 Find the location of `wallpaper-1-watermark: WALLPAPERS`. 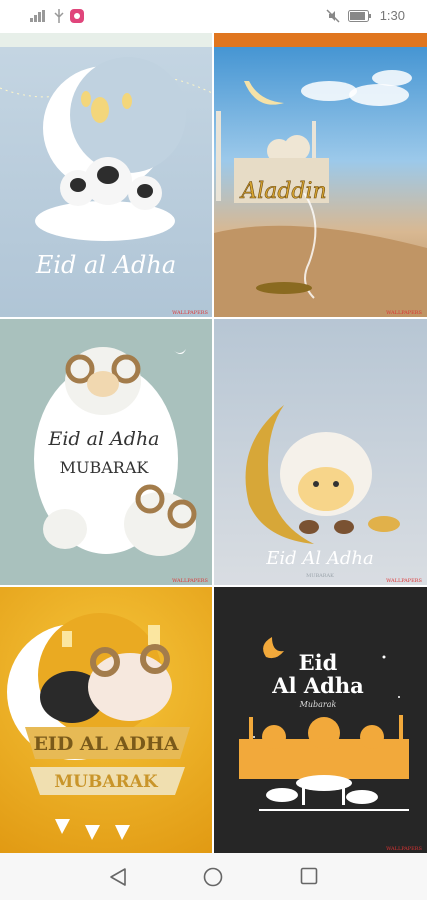

wallpaper-1-watermark: WALLPAPERS is located at coordinates (190, 313).